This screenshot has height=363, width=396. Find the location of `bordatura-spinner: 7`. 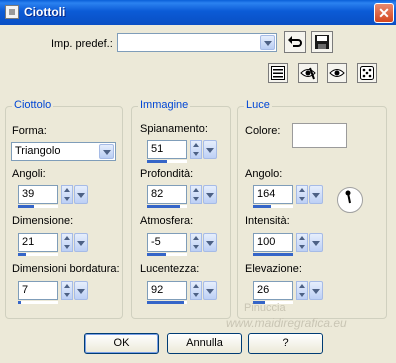

bordatura-spinner: 7 is located at coordinates (54, 293).